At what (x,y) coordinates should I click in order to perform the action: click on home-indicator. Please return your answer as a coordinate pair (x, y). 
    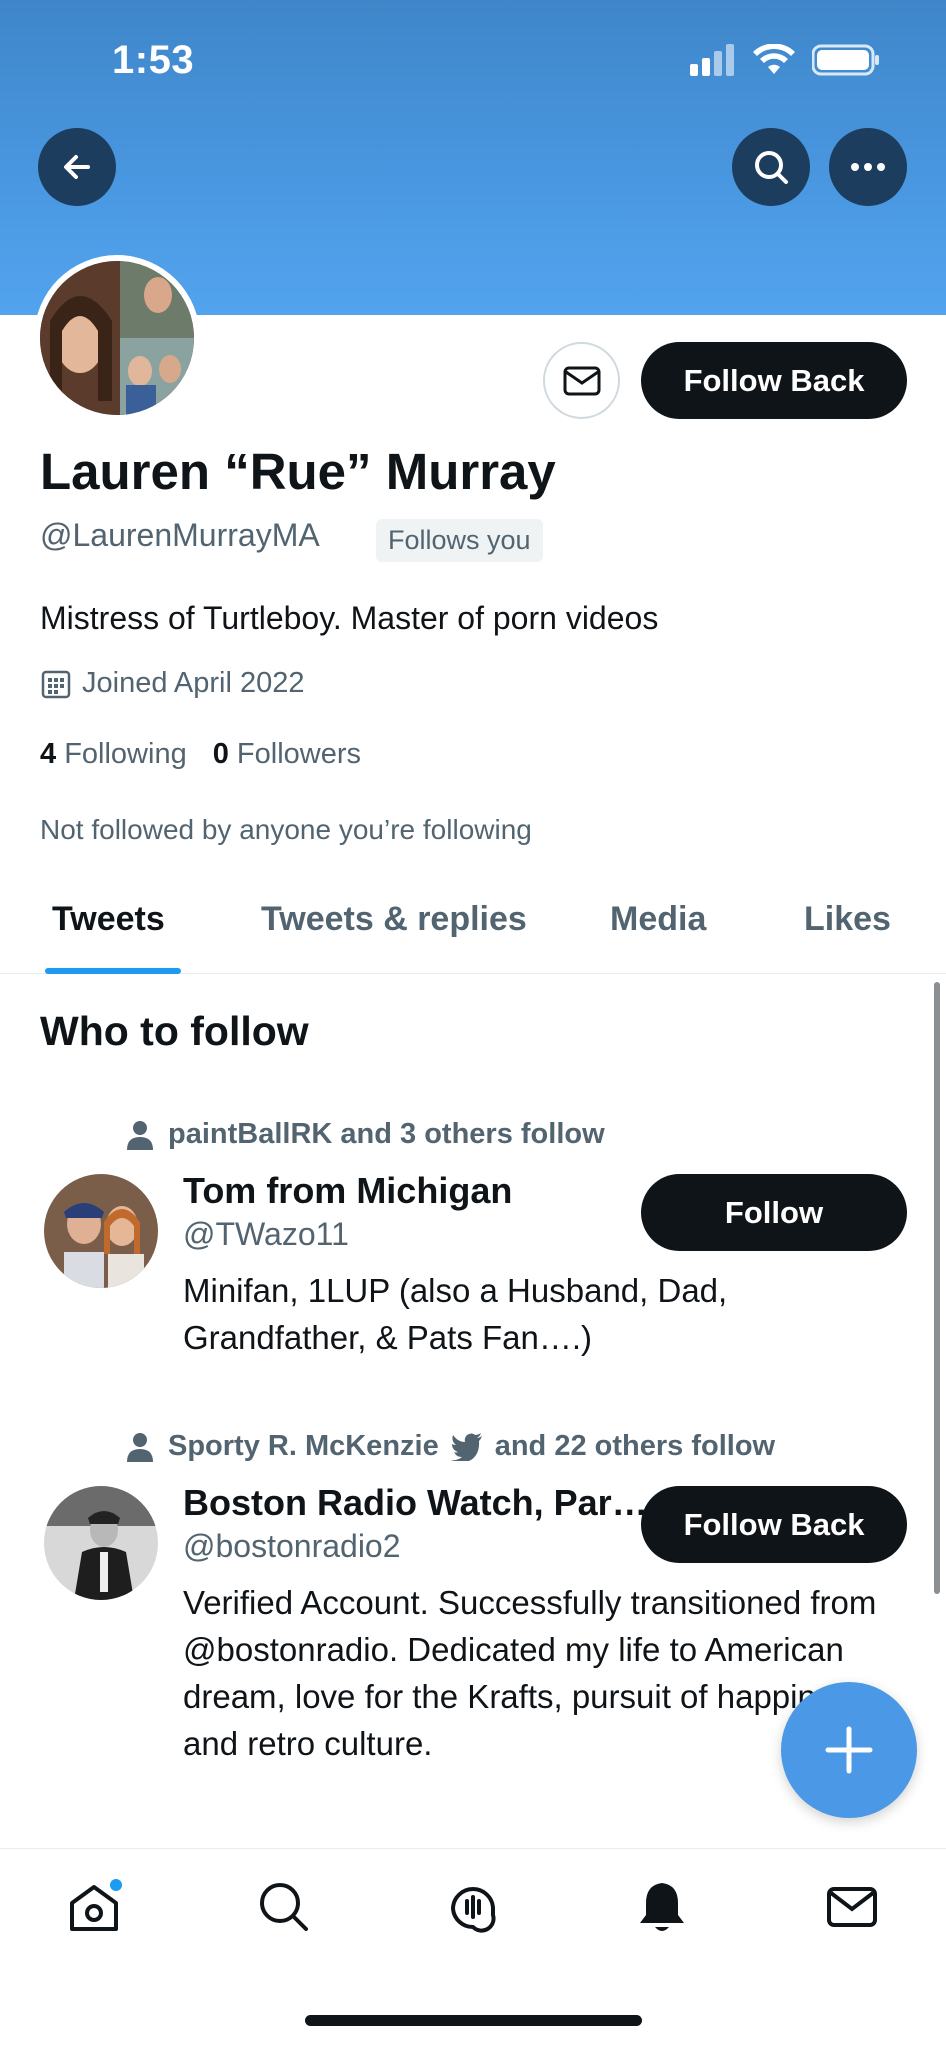
    Looking at the image, I should click on (473, 2020).